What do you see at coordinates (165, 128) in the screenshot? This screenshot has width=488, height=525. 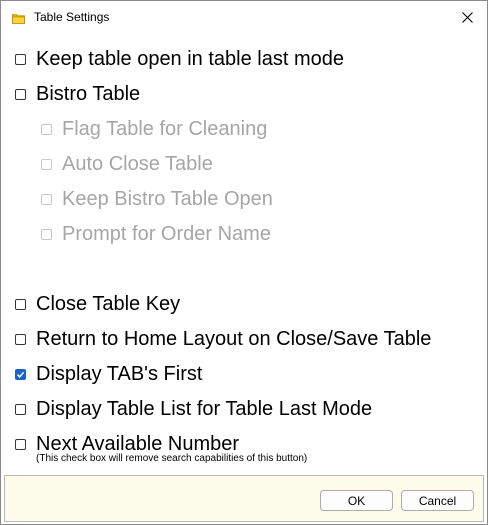 I see `option-label: Flag Table for Cleaning` at bounding box center [165, 128].